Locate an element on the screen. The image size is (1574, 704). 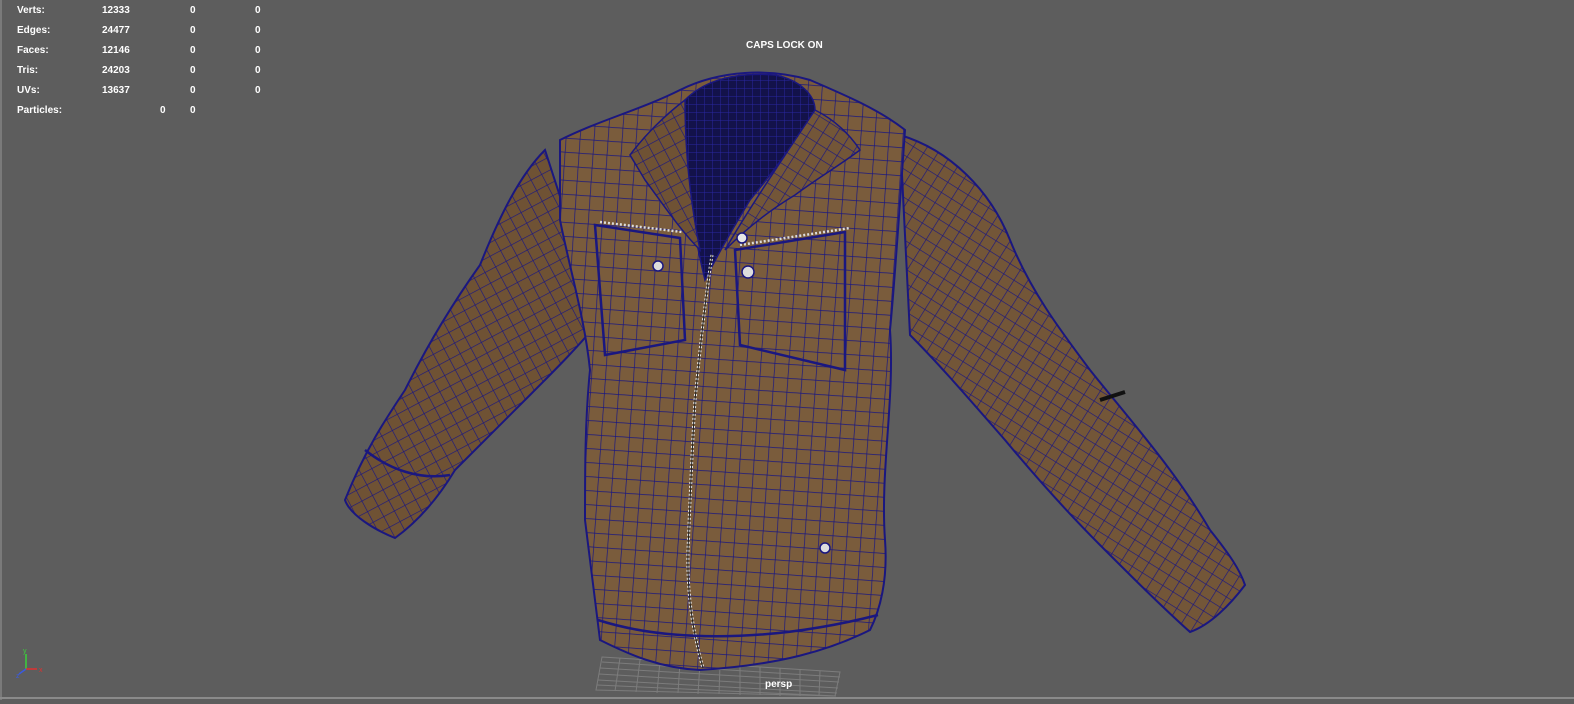
hud-label: Particles: is located at coordinates (40, 110).